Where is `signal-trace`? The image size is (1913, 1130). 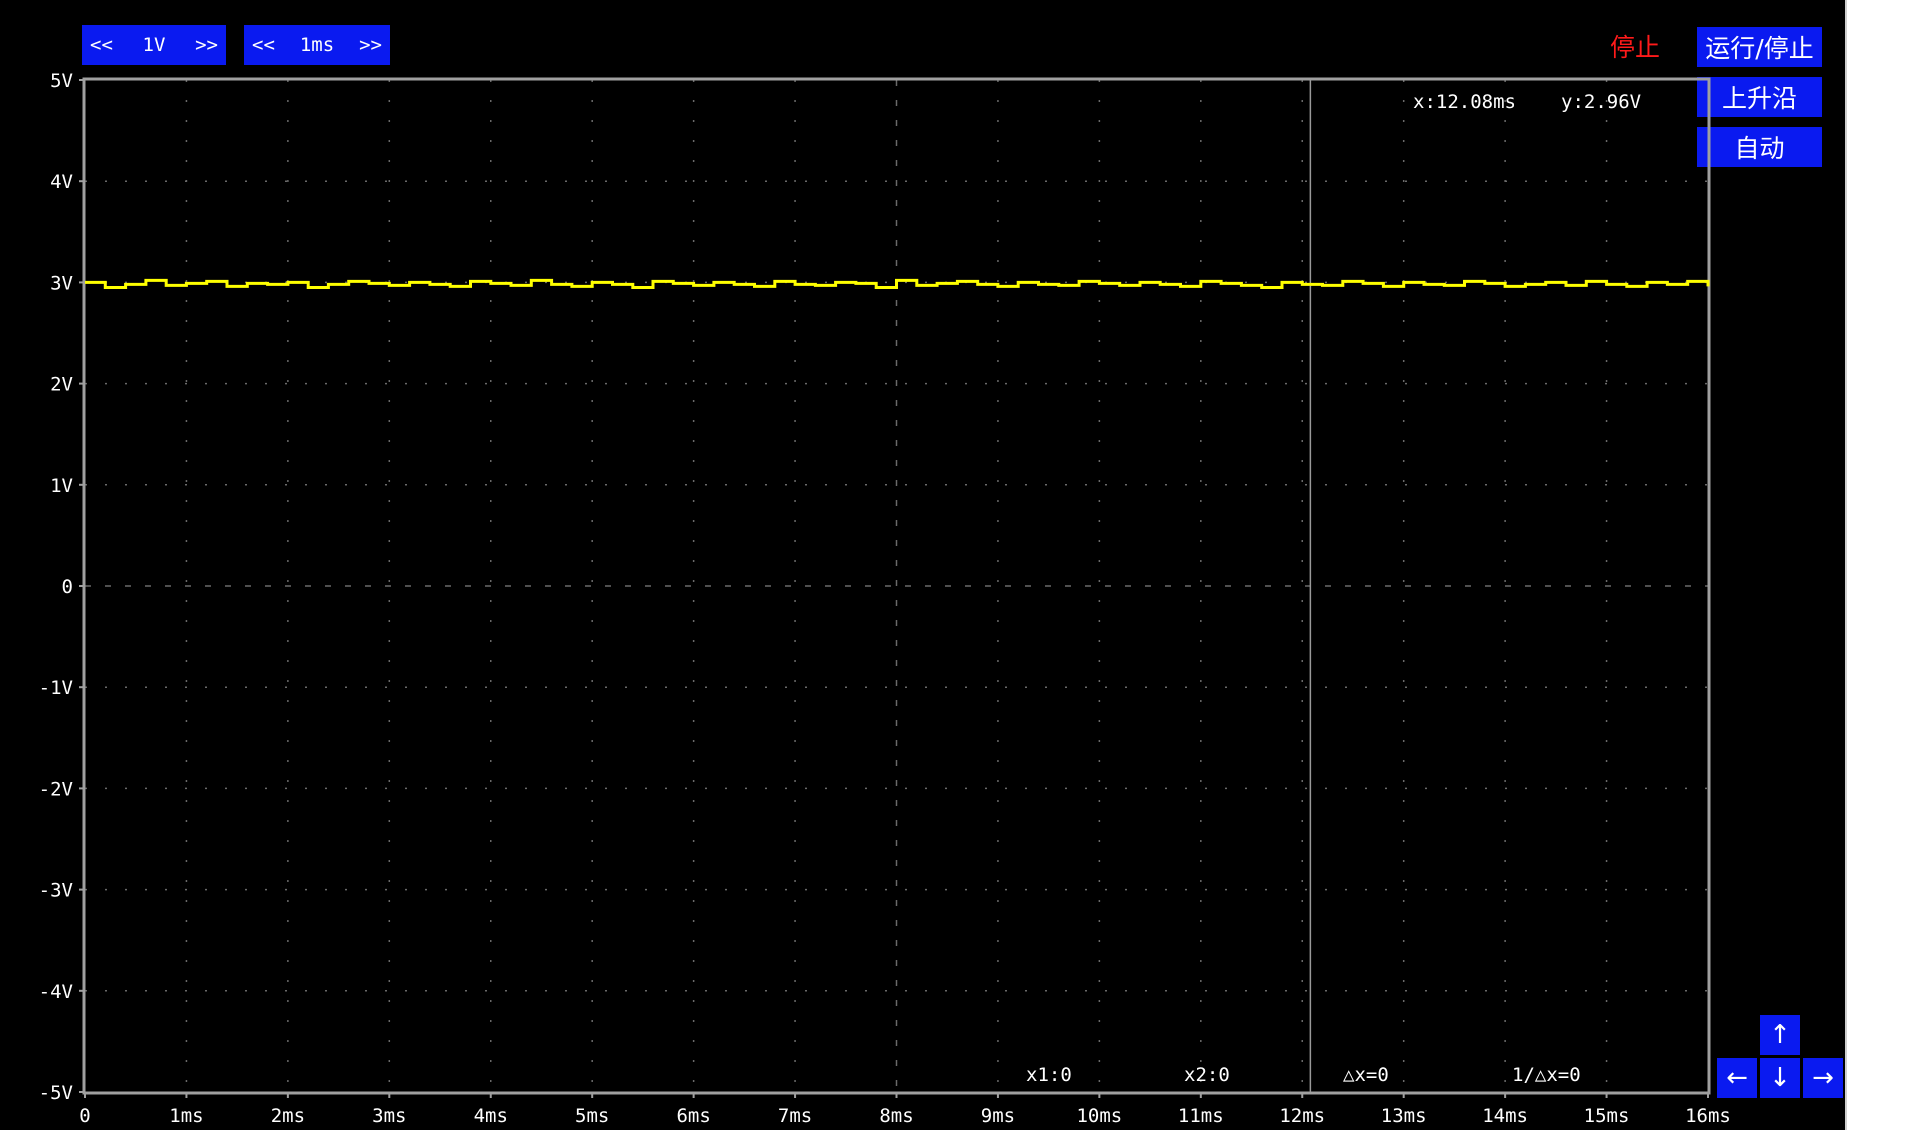 signal-trace is located at coordinates (897, 283).